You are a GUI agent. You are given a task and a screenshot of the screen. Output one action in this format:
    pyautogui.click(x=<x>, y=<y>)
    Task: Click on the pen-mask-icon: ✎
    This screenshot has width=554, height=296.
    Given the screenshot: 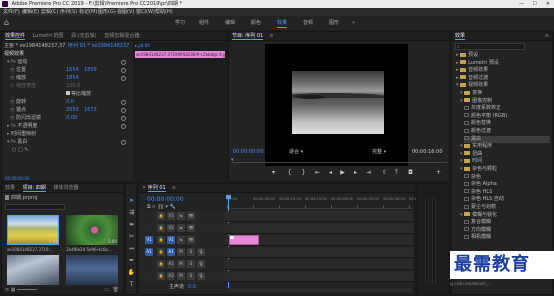 What is the action you would take?
    pyautogui.click(x=26, y=150)
    